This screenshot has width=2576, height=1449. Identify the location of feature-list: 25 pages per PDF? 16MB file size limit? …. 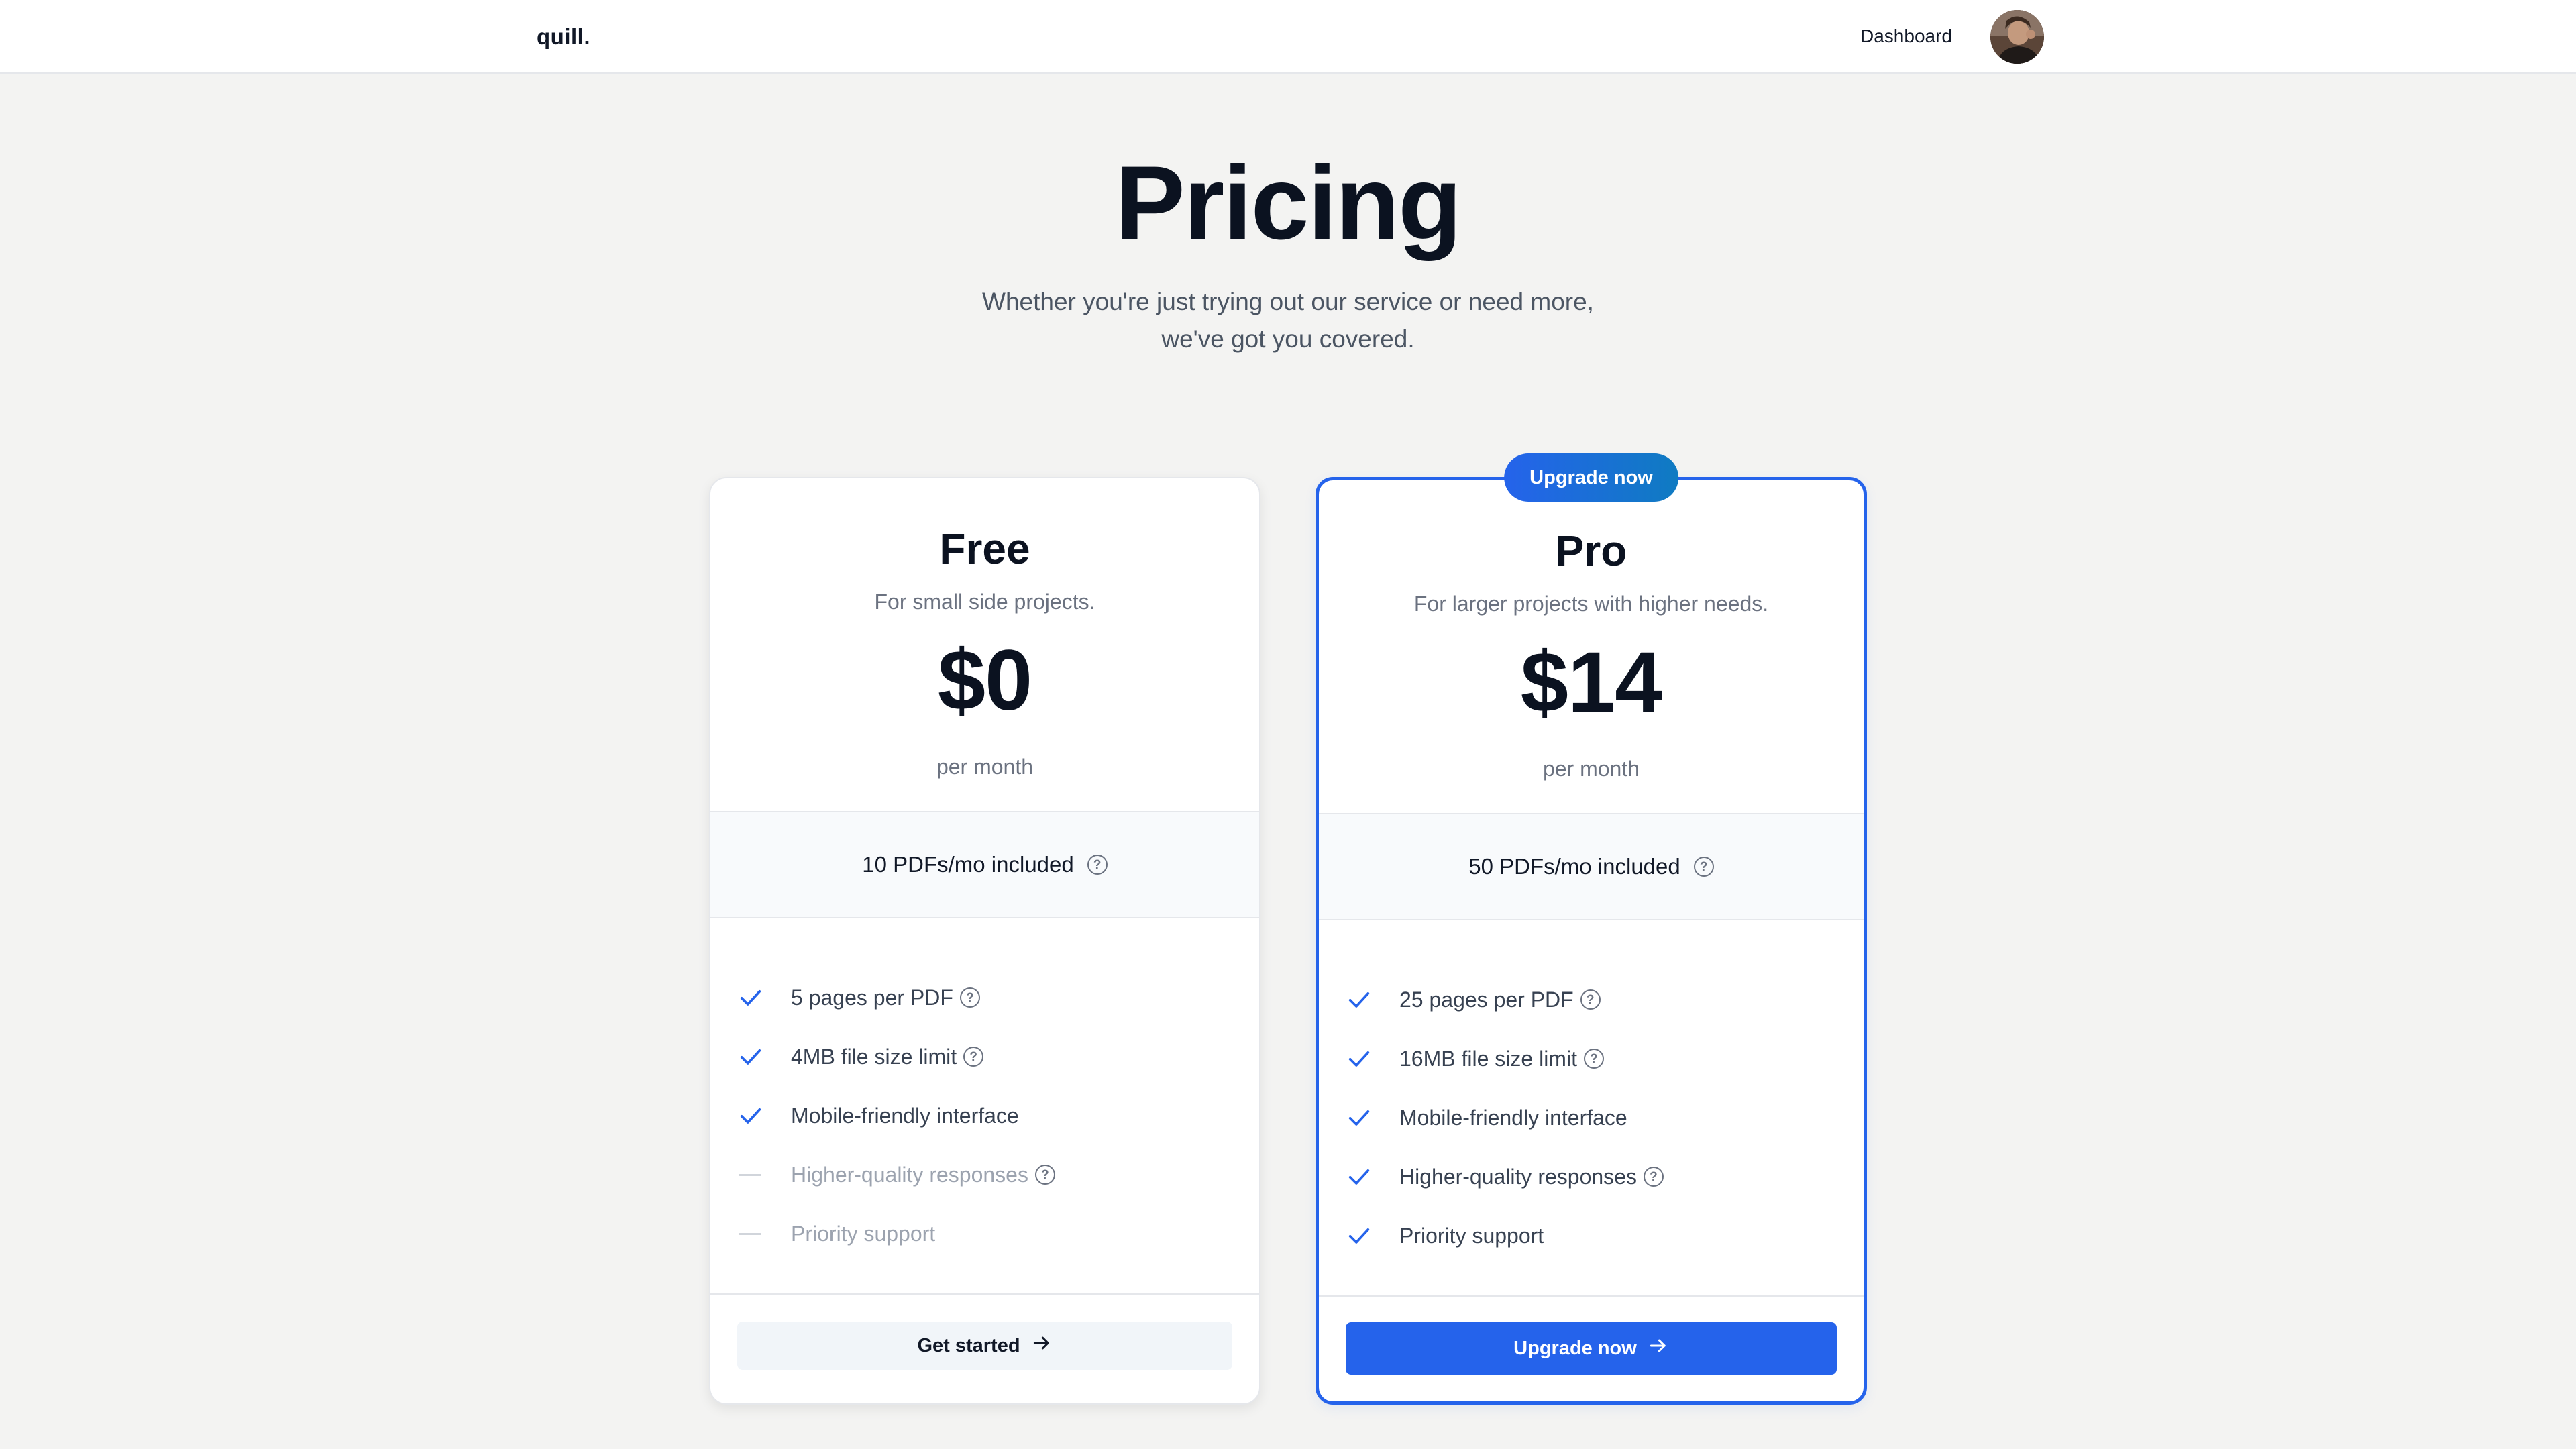
(1591, 1117).